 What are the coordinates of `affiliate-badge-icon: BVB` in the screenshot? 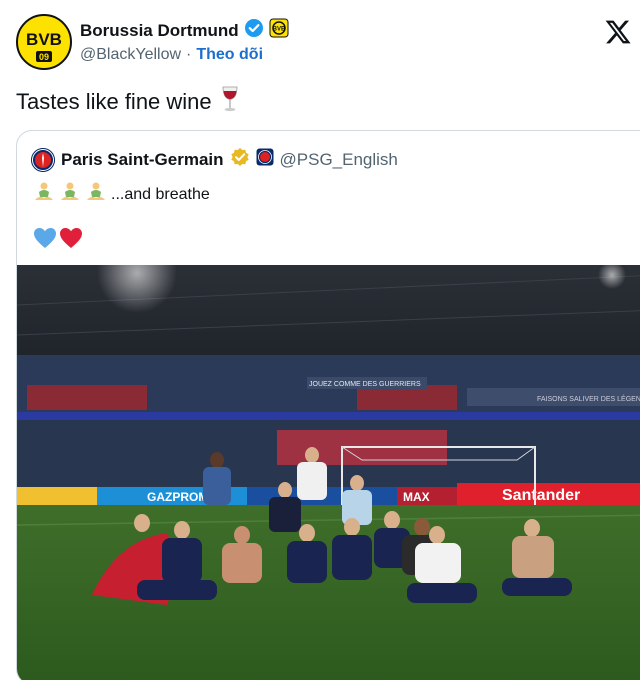 It's located at (279, 30).